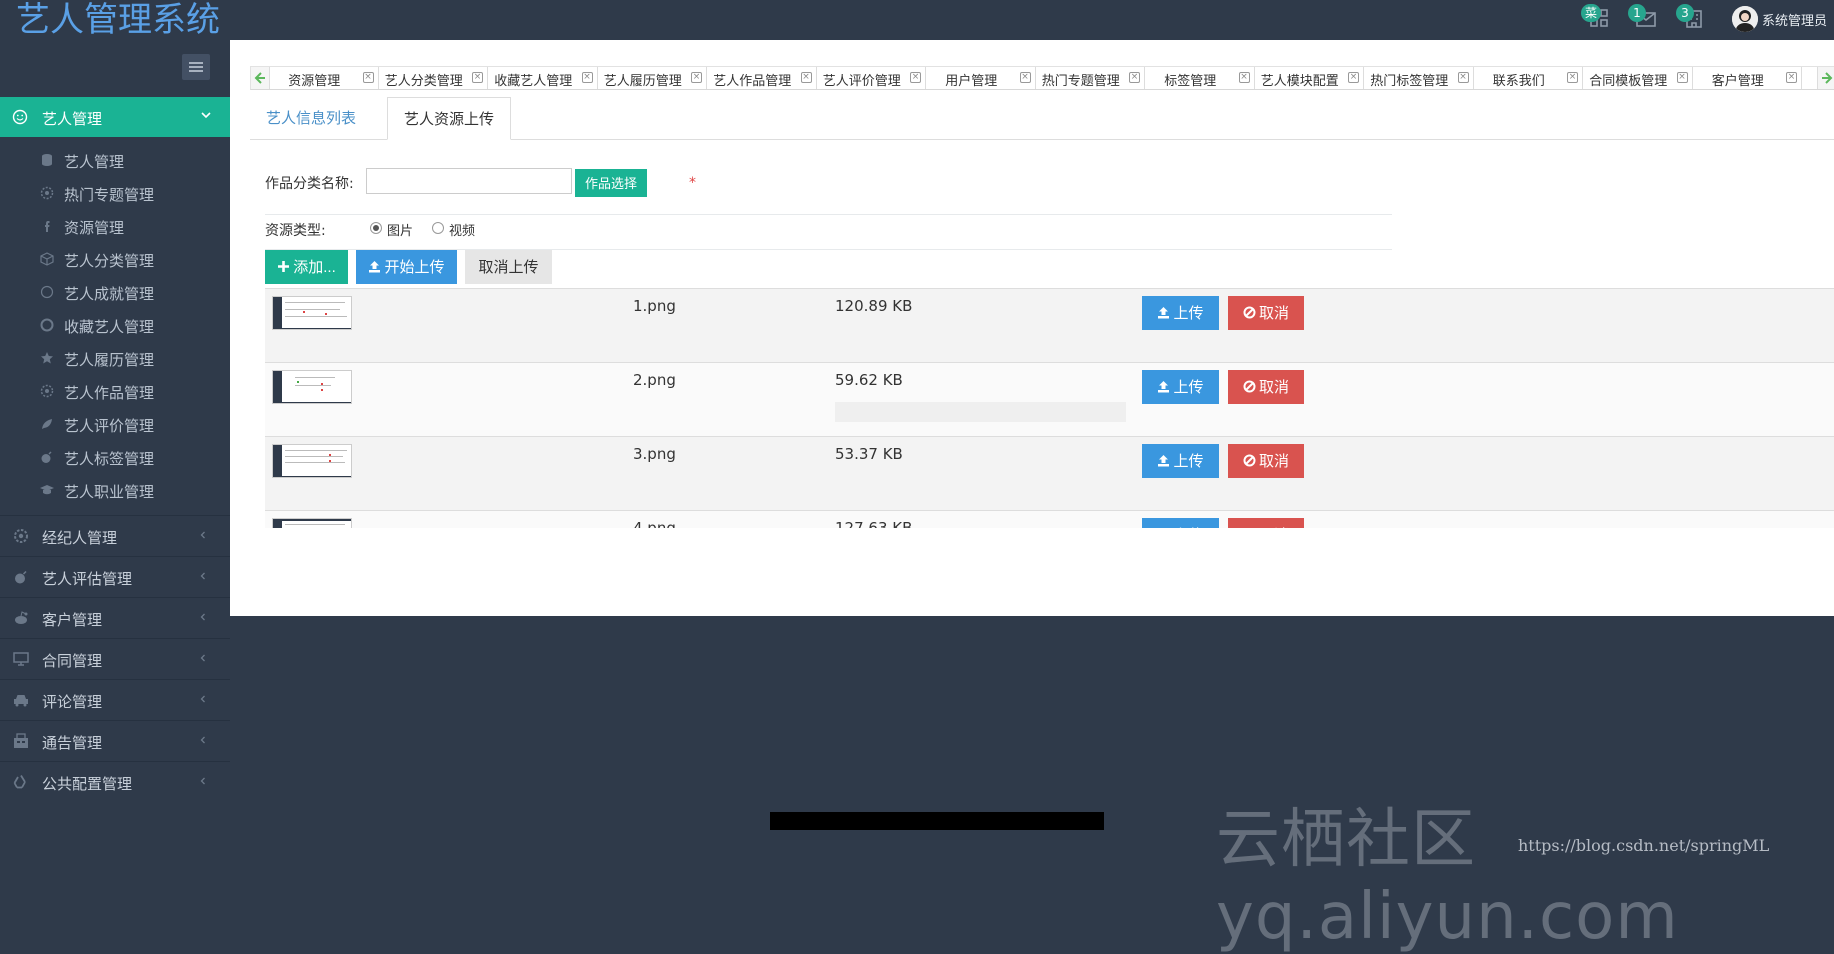 The image size is (1834, 954). I want to click on page-tab: 艺人评价管理 ×, so click(871, 78).